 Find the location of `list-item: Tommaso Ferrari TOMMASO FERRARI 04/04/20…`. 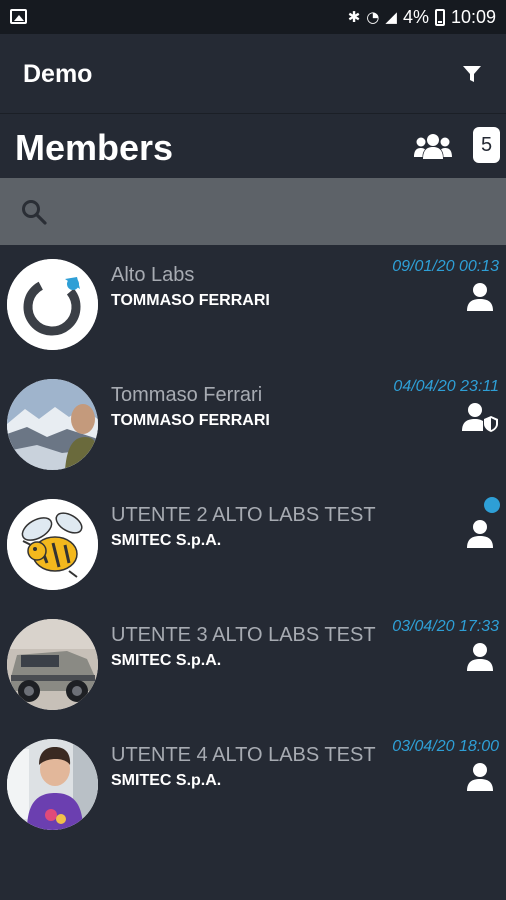

list-item: Tommaso Ferrari TOMMASO FERRARI 04/04/20… is located at coordinates (253, 425).